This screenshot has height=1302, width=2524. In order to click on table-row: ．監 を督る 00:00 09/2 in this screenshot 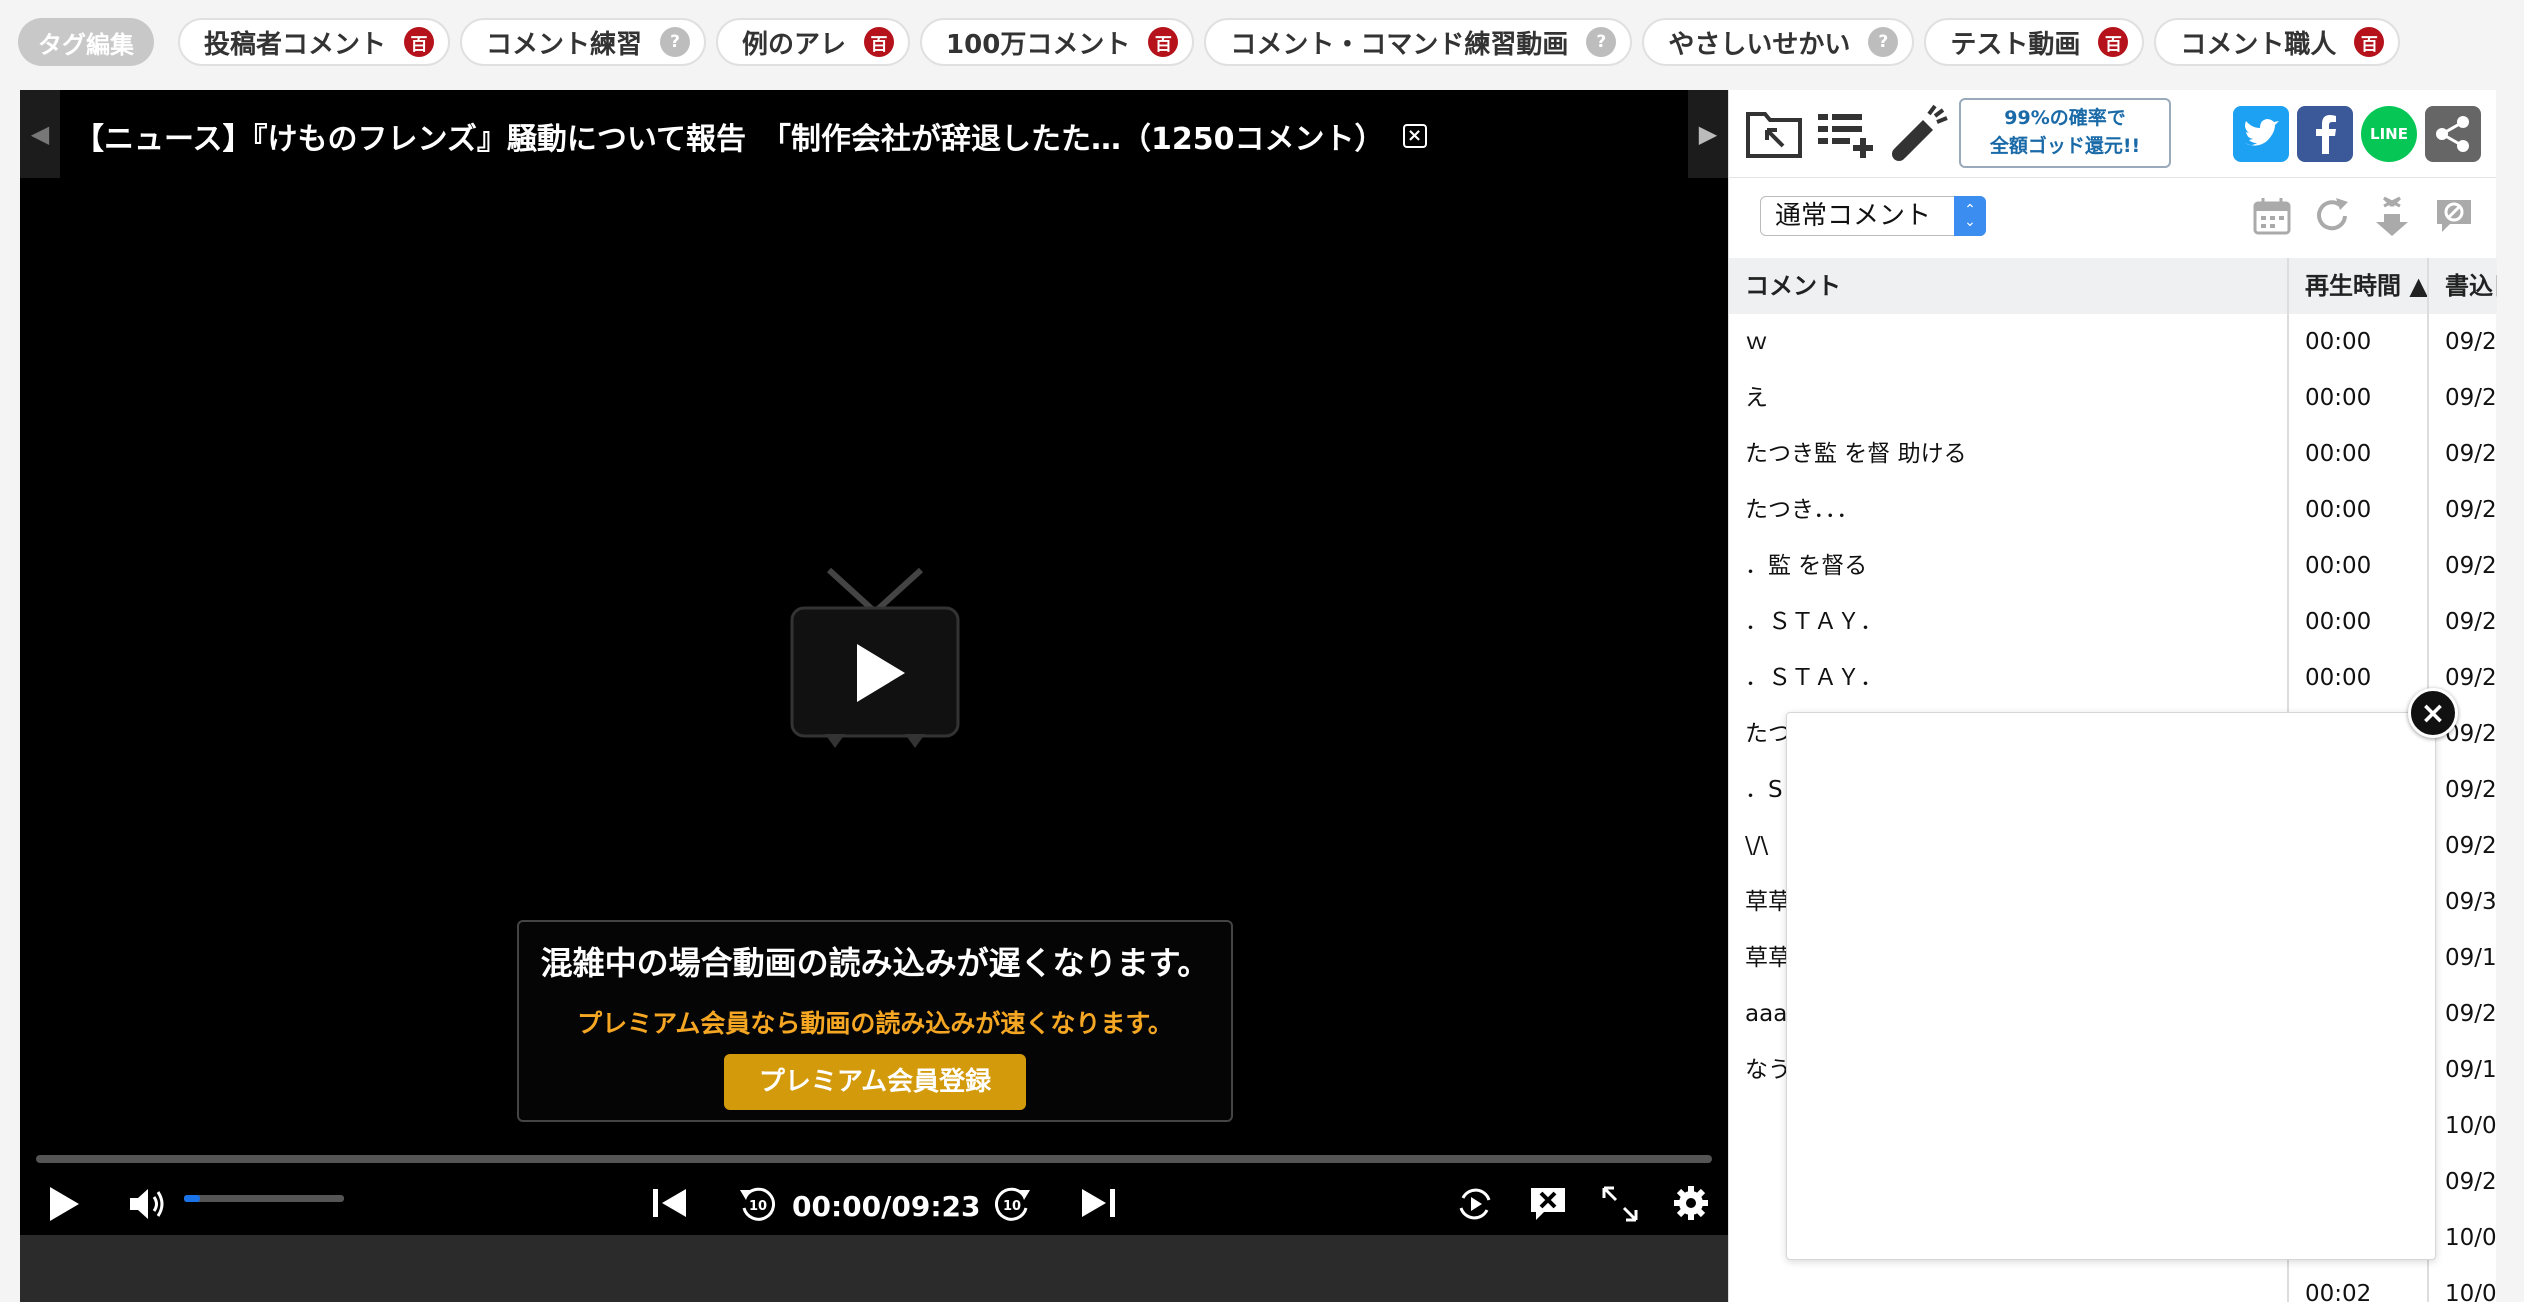, I will do `click(2113, 566)`.